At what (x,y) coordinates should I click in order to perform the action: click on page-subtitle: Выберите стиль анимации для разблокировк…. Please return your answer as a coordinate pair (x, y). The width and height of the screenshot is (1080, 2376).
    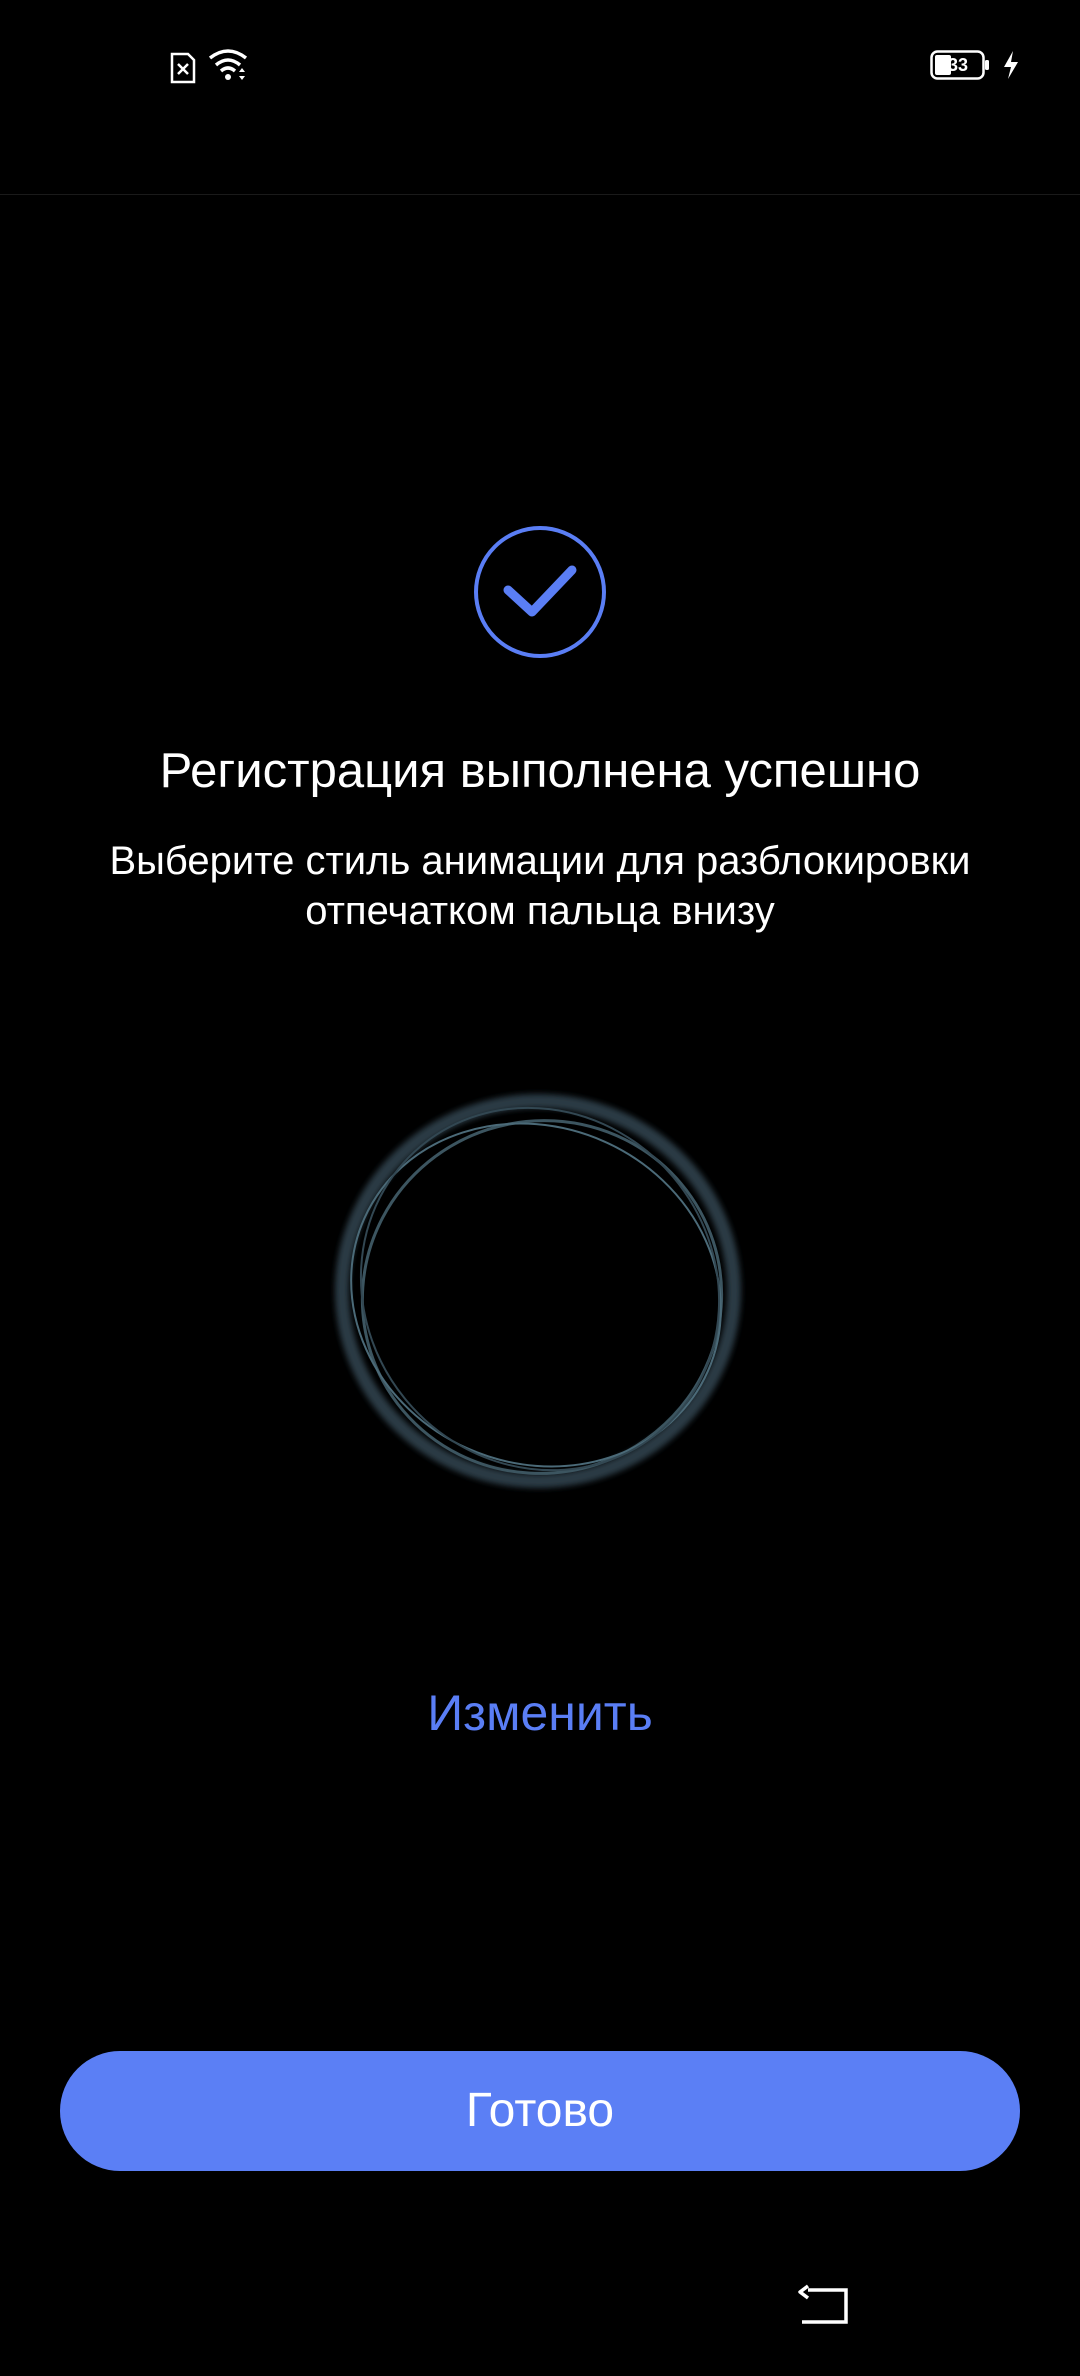
    Looking at the image, I should click on (540, 886).